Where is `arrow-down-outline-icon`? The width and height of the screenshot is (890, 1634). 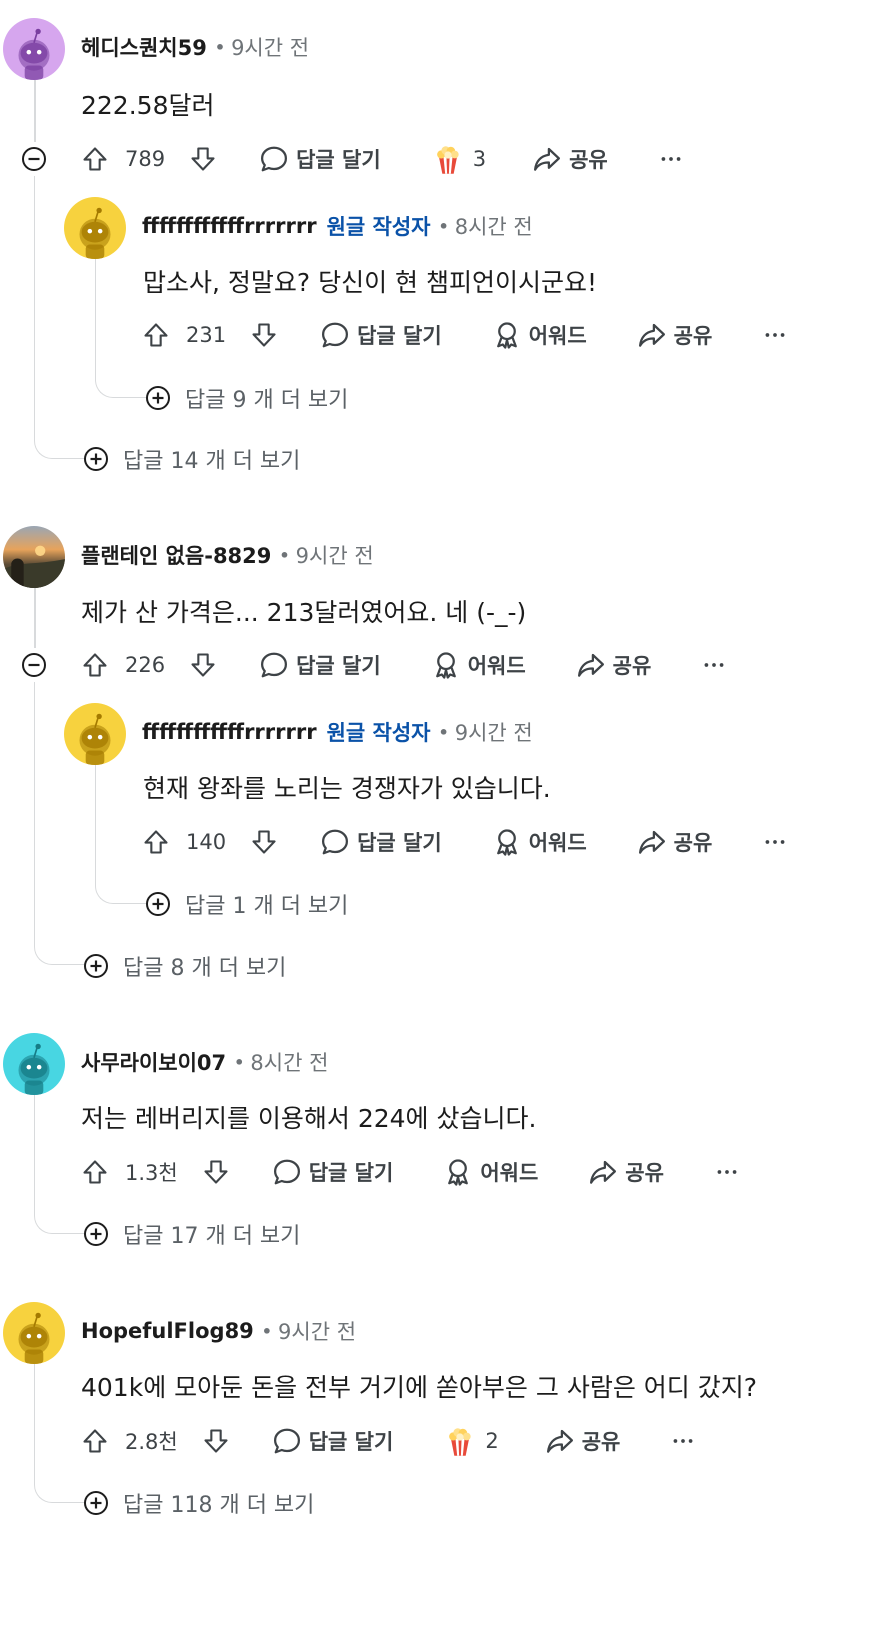 arrow-down-outline-icon is located at coordinates (203, 665).